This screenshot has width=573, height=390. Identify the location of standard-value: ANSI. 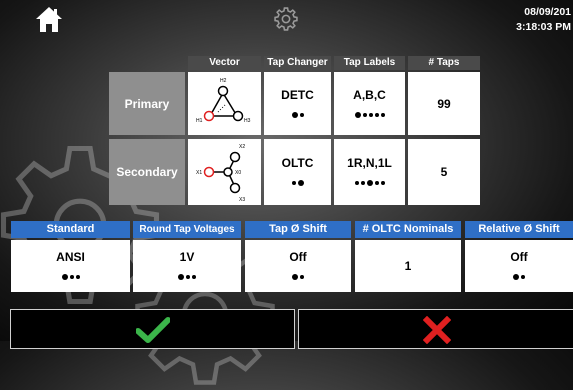
(70, 257).